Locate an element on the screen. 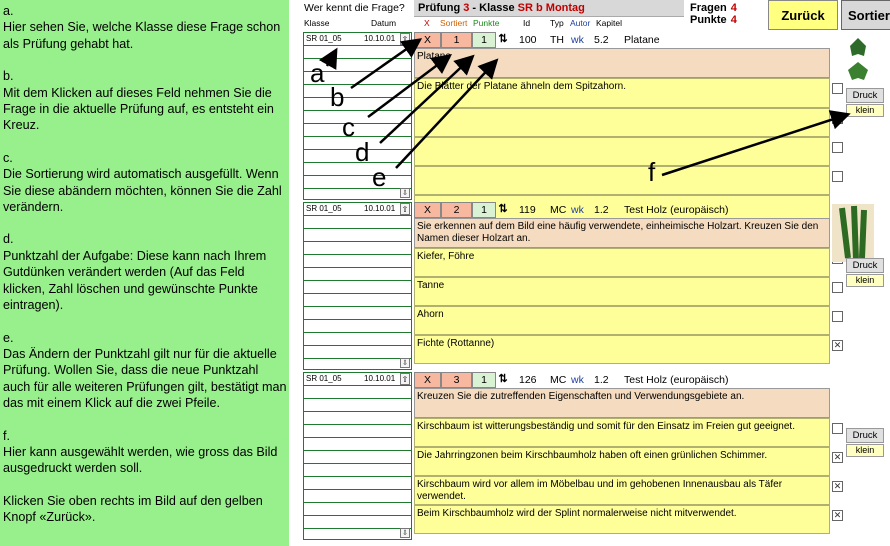 The image size is (890, 546). fragen-label: Fragen is located at coordinates (708, 8).